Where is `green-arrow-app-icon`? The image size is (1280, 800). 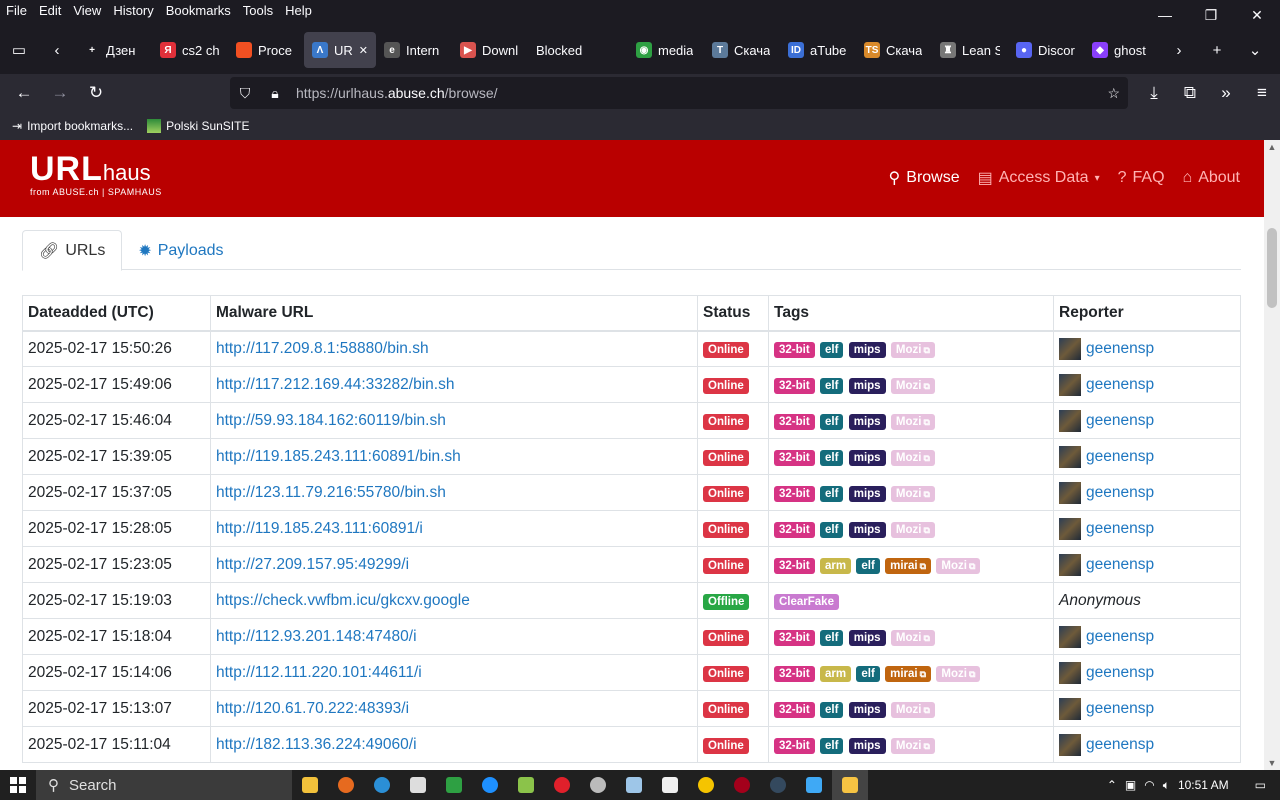
green-arrow-app-icon is located at coordinates (454, 785).